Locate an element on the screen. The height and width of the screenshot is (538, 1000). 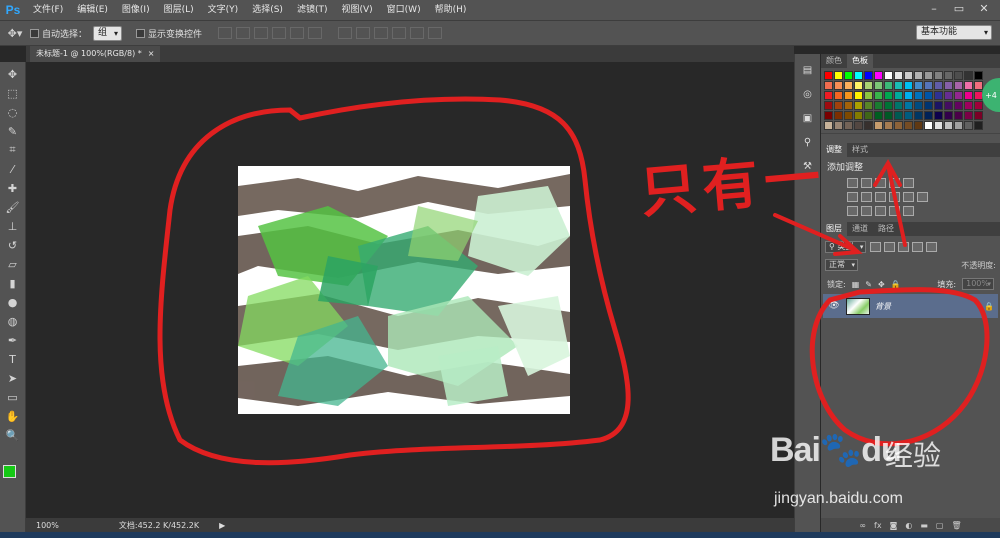
posterize-icon is located at coordinates (866, 211).